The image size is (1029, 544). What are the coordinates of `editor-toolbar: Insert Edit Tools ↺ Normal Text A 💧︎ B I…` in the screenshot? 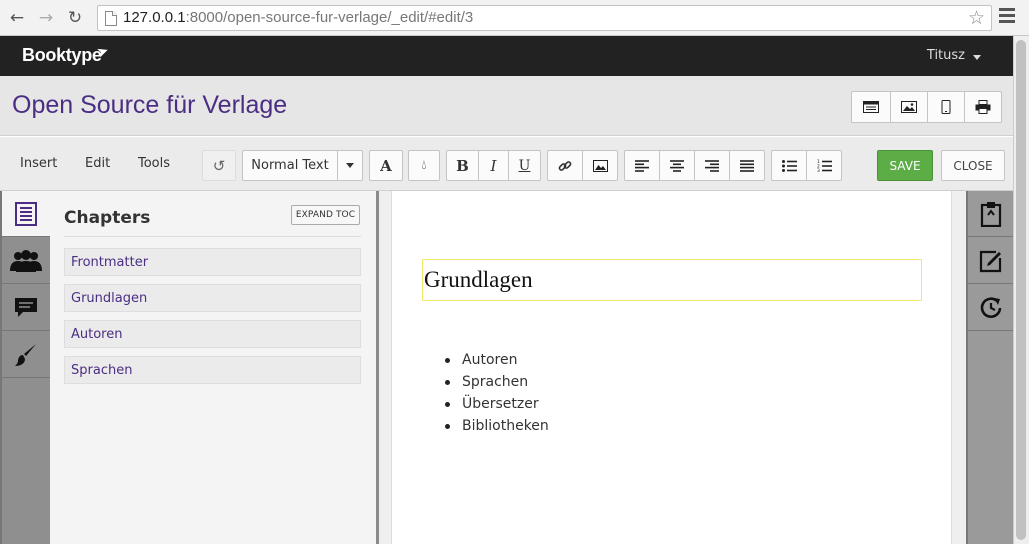 It's located at (506, 164).